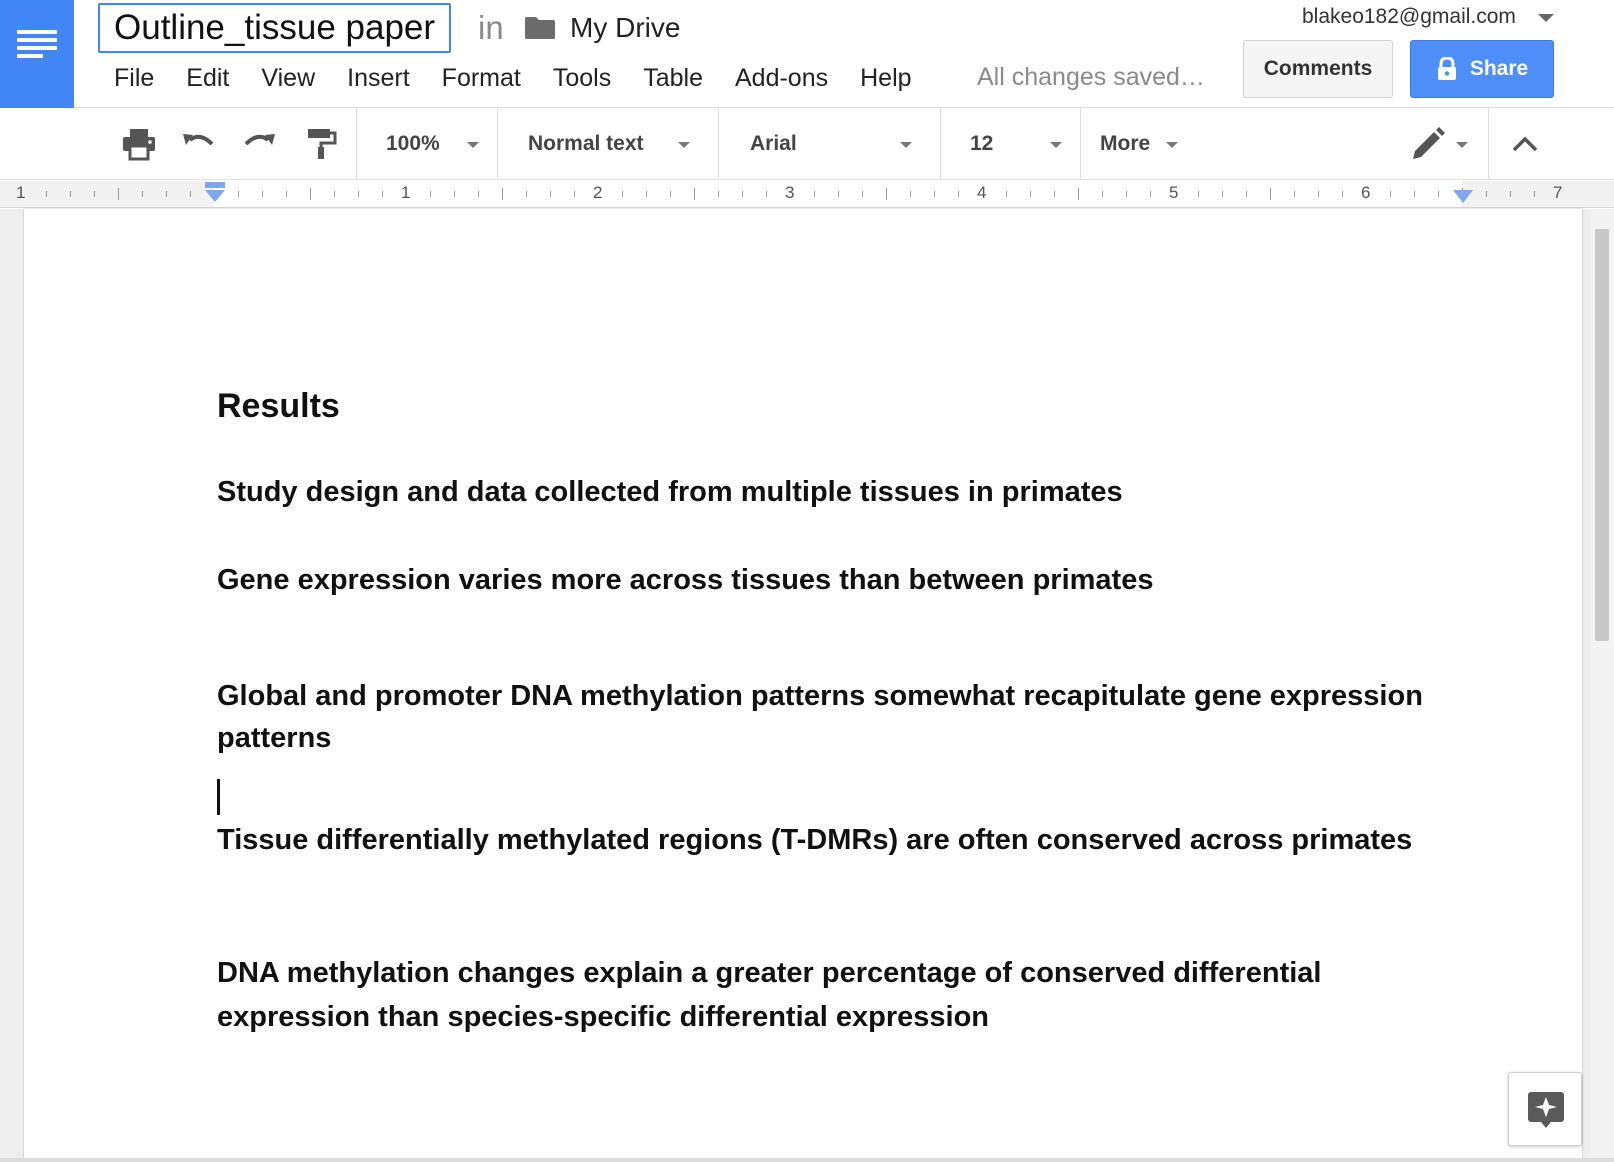 The image size is (1614, 1162). I want to click on menu-view: View, so click(288, 78).